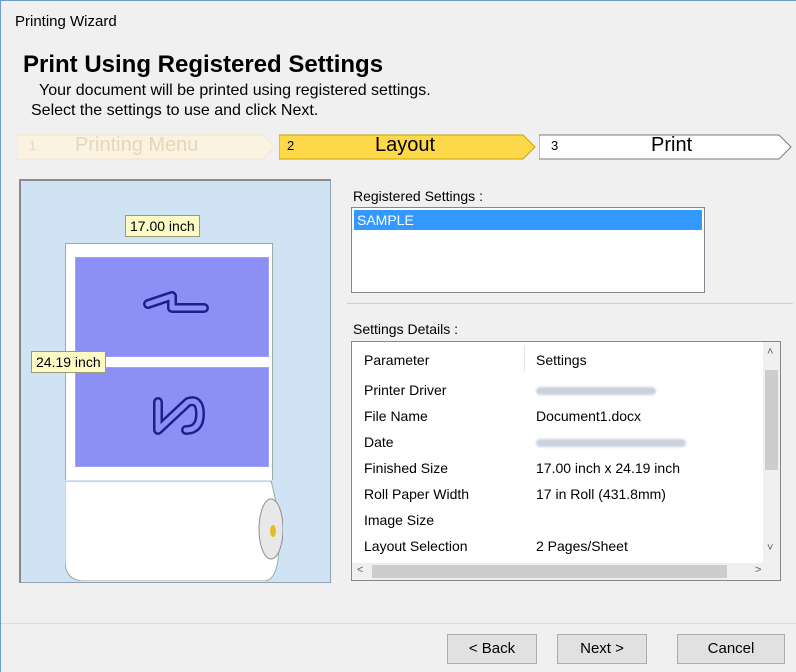  I want to click on step-printing-menu: 1 Printing Menu, so click(148, 147).